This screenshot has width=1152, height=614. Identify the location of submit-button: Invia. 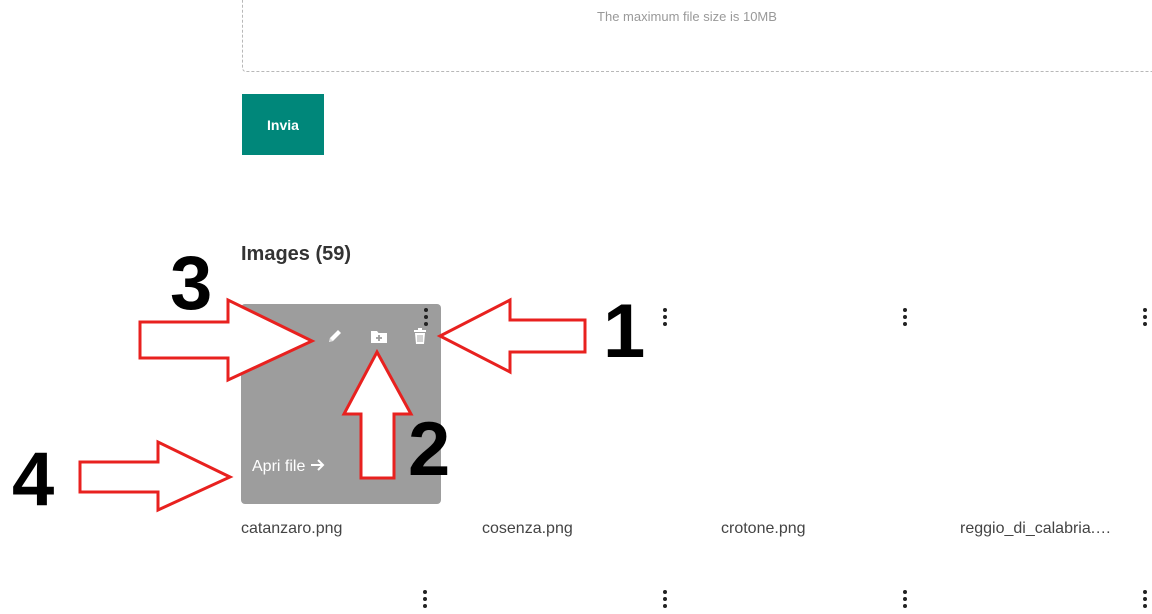
(283, 124).